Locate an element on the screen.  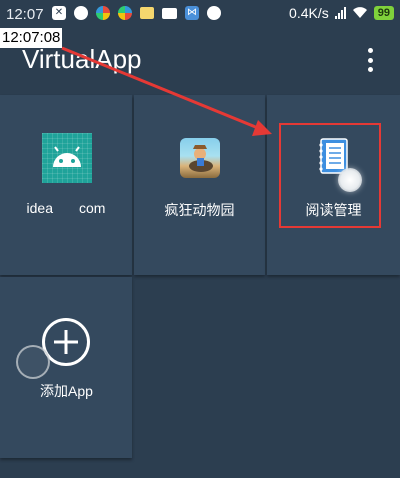
battery-icon: 99 is located at coordinates (383, 13).